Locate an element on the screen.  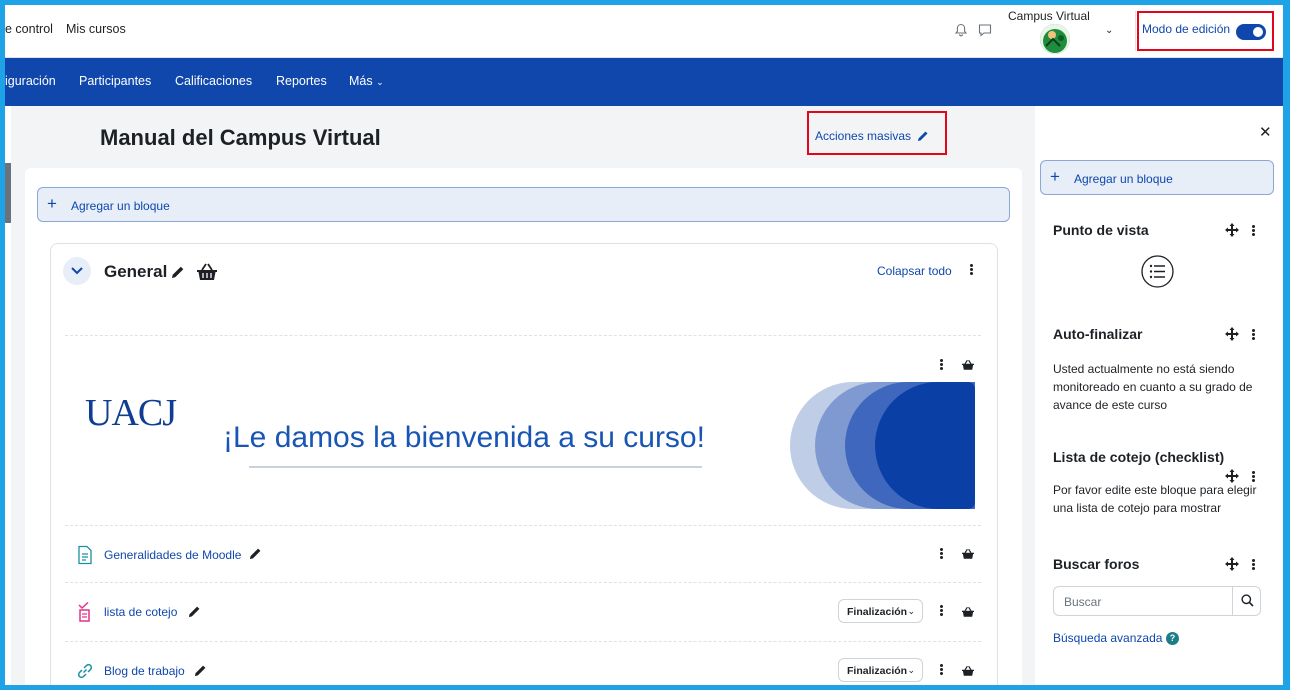
close-icon: ✕ is located at coordinates (1265, 132).